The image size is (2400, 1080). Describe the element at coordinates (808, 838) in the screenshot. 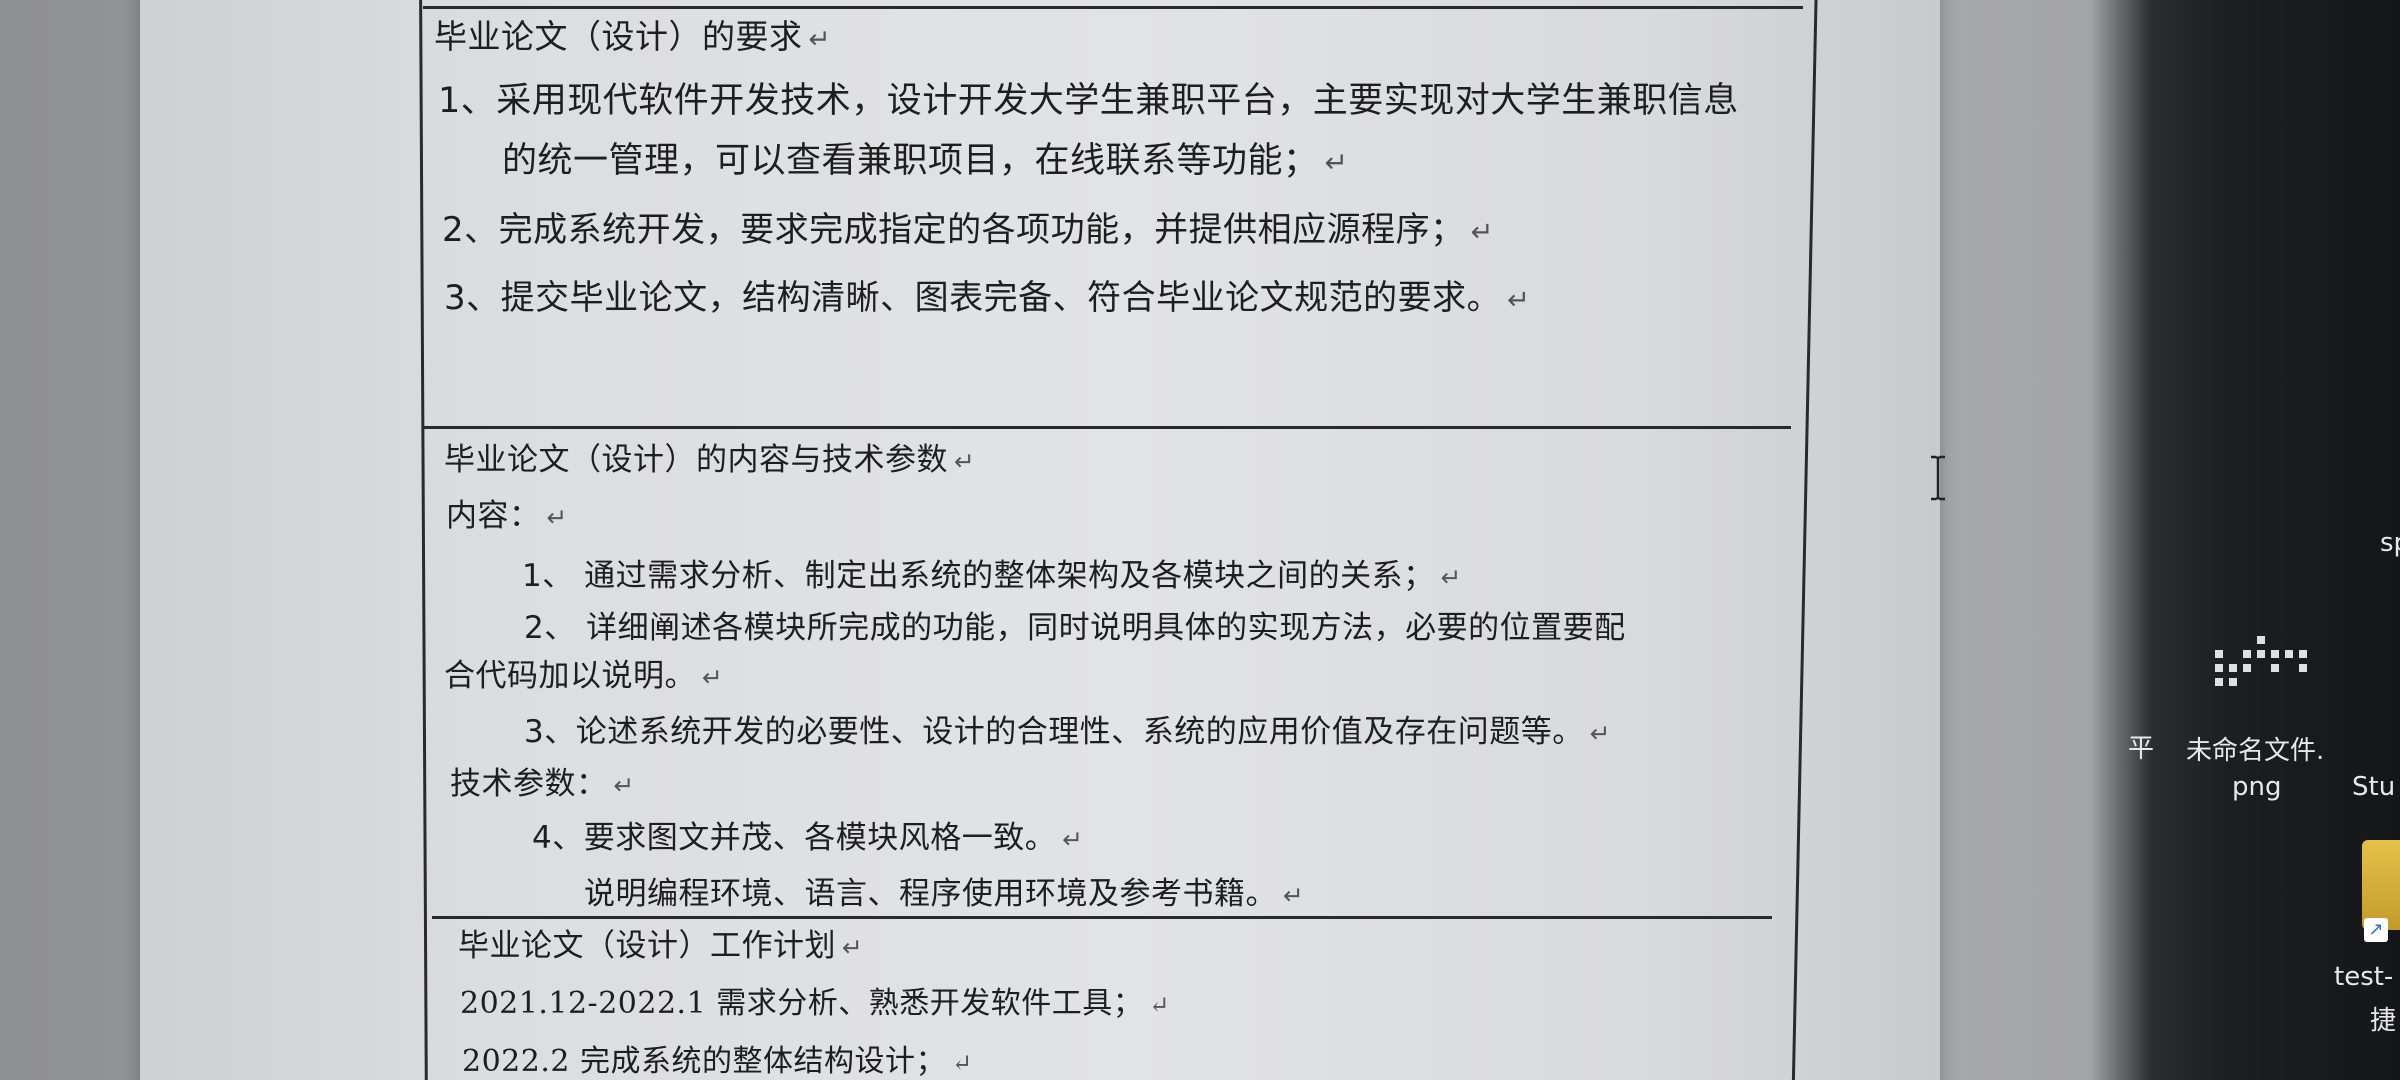

I see `tech-item-4: 4、要求图文并茂、各模块风格一致。 ↵` at that location.